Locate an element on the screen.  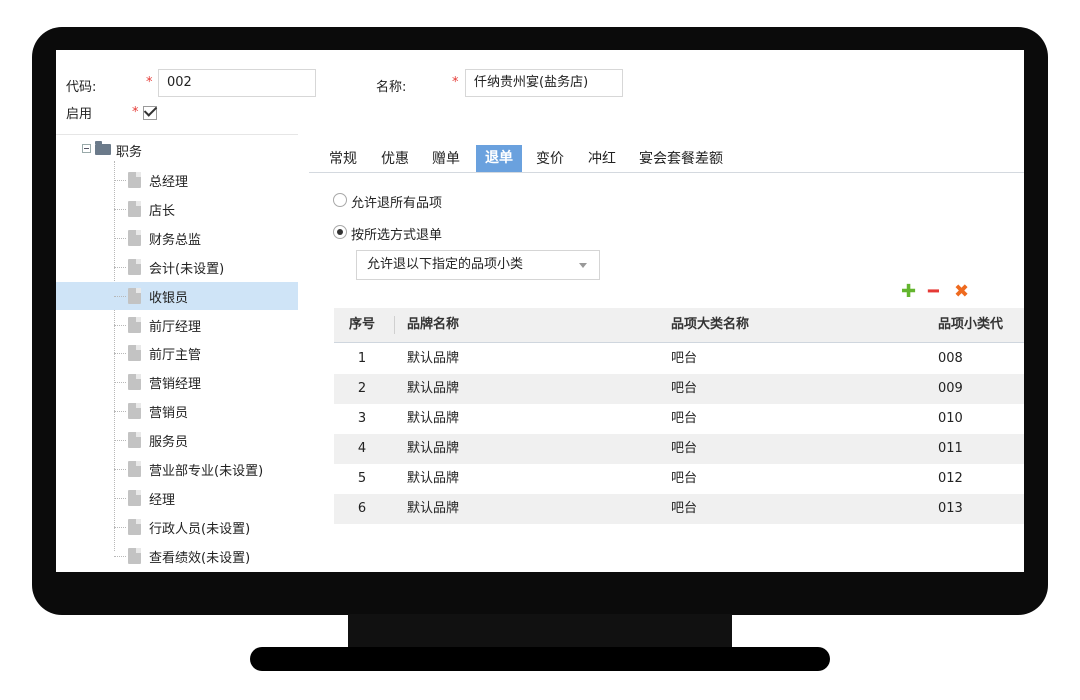
tree-item: 营业部专业(未设置) is located at coordinates (177, 469).